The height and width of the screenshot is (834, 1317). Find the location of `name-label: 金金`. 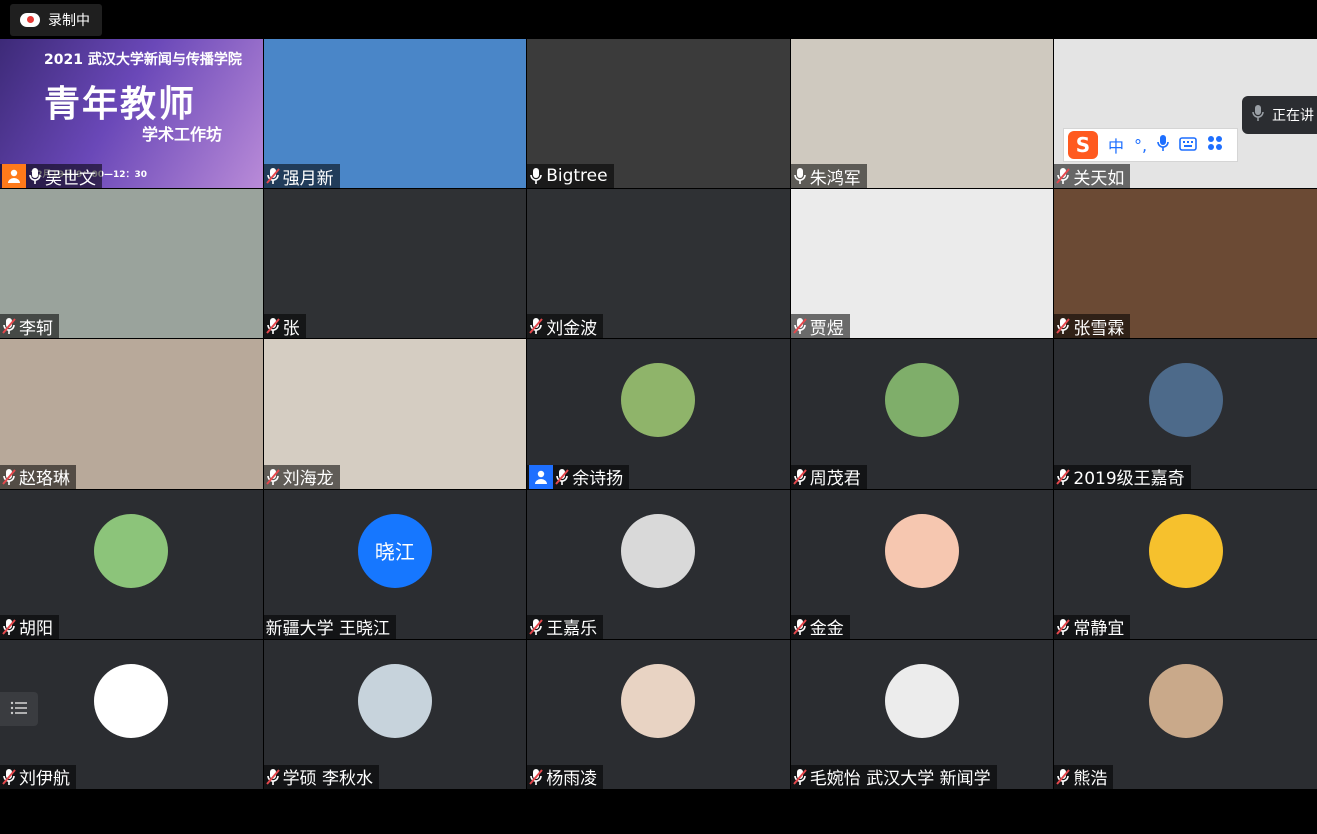

name-label: 金金 is located at coordinates (820, 626).